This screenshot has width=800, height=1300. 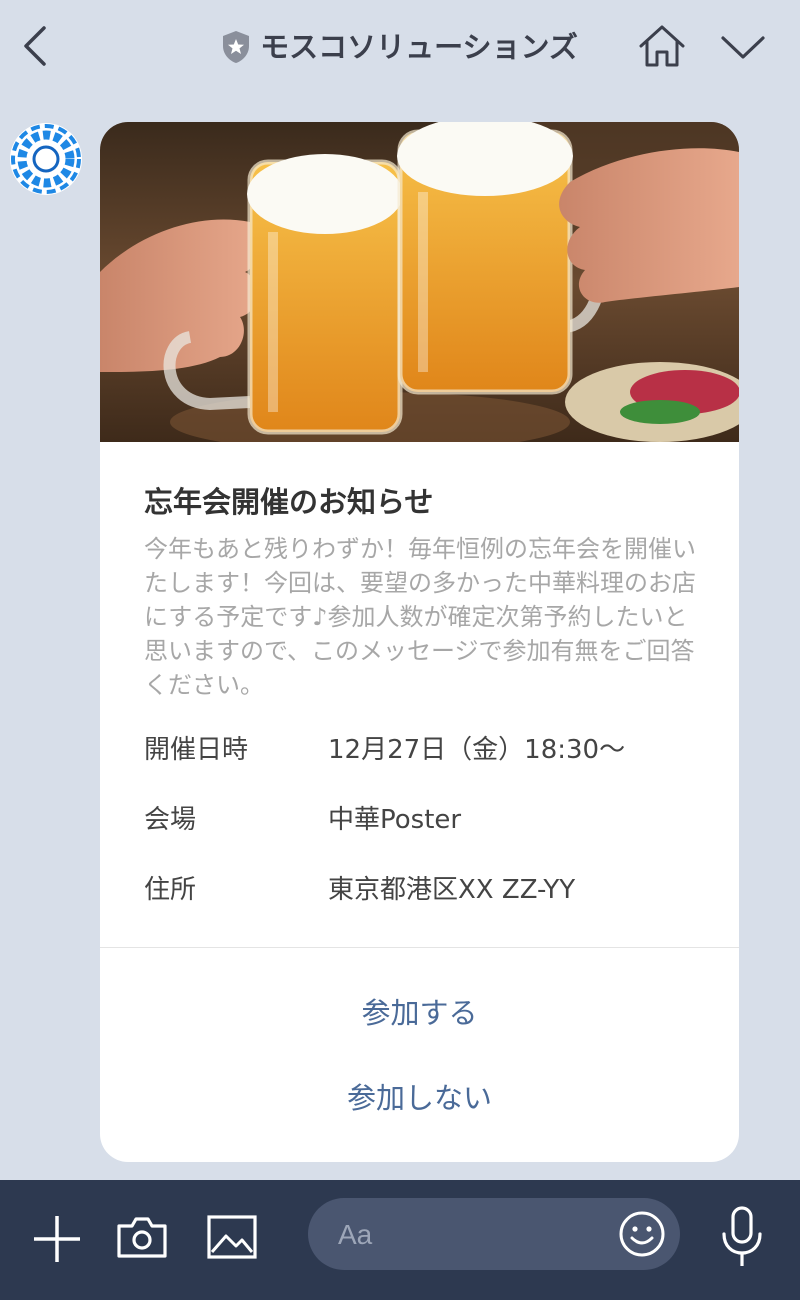 What do you see at coordinates (742, 1237) in the screenshot?
I see `microphone-icon` at bounding box center [742, 1237].